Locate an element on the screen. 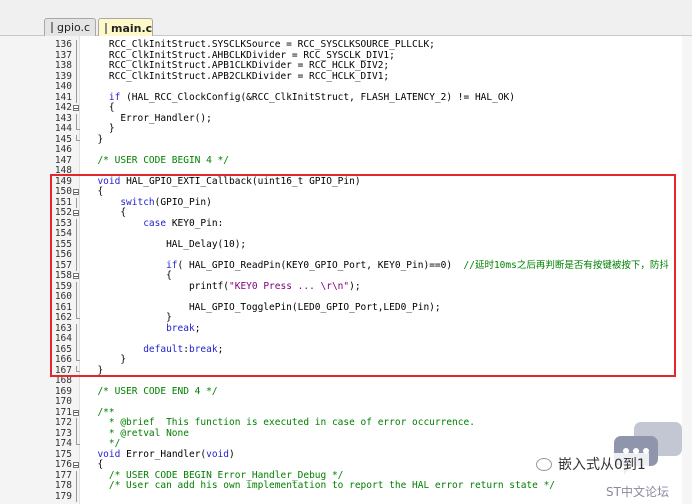 Image resolution: width=692 pixels, height=504 pixels. file-tab-bar: gpio.c main.c is located at coordinates (346, 18).